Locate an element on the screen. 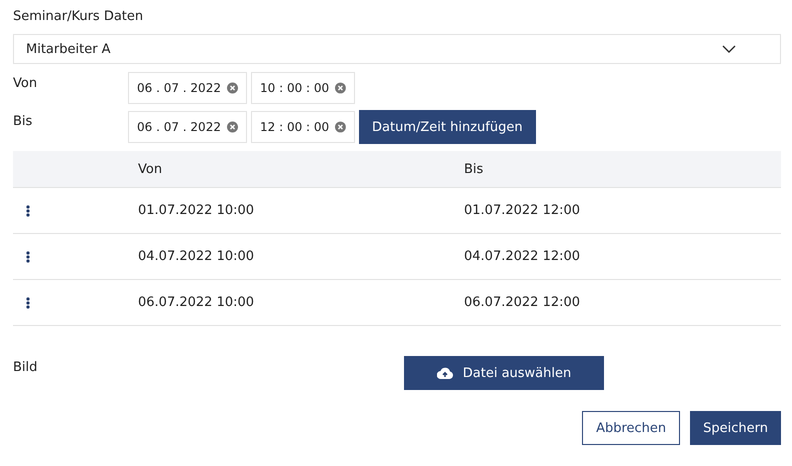  add-datetime-button: Datum/Zeit hinzufügen is located at coordinates (447, 127).